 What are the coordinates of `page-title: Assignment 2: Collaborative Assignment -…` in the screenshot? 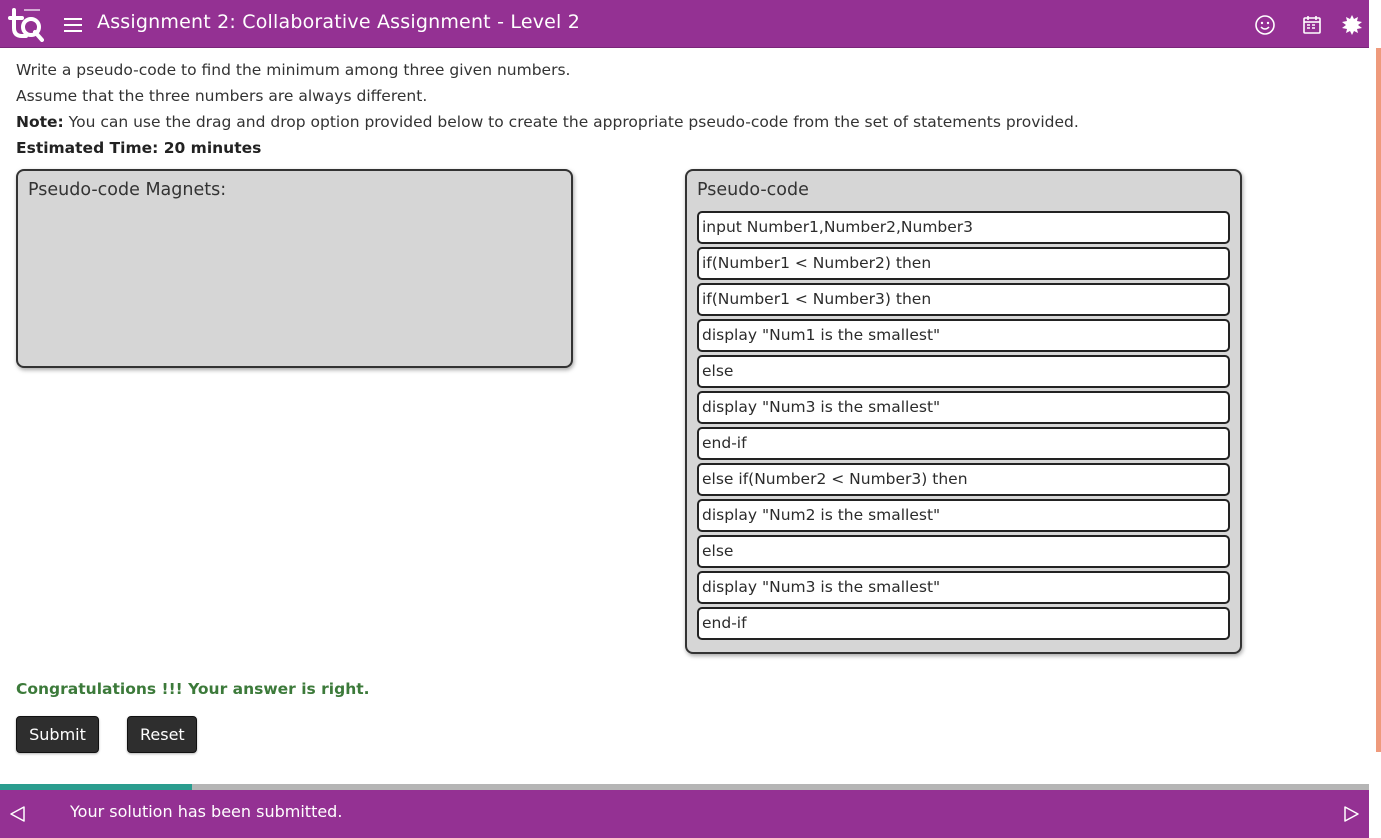 It's located at (339, 22).